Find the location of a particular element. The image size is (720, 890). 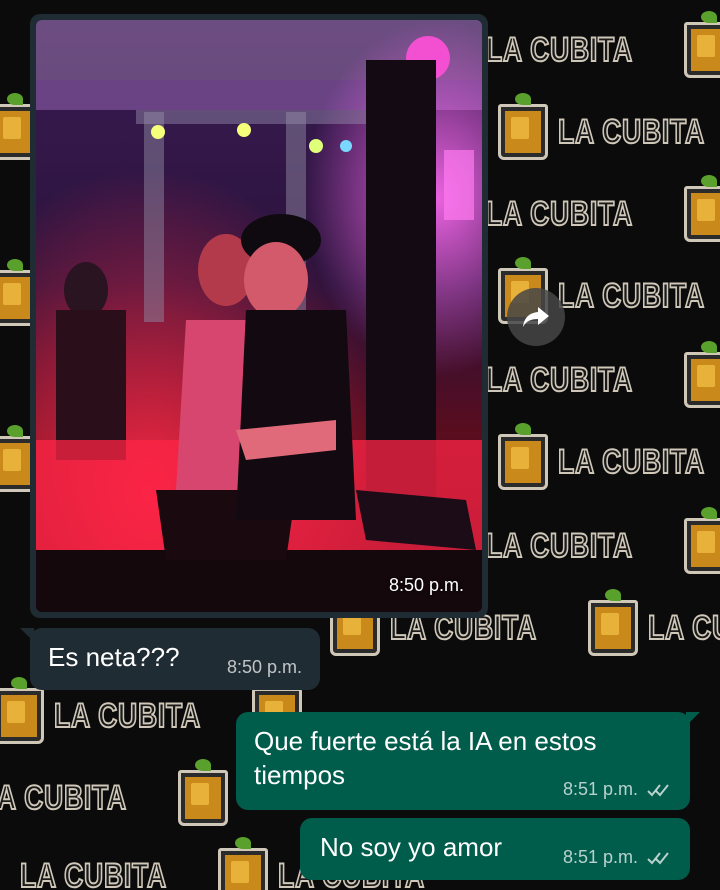

forward-arrow-icon is located at coordinates (536, 317).